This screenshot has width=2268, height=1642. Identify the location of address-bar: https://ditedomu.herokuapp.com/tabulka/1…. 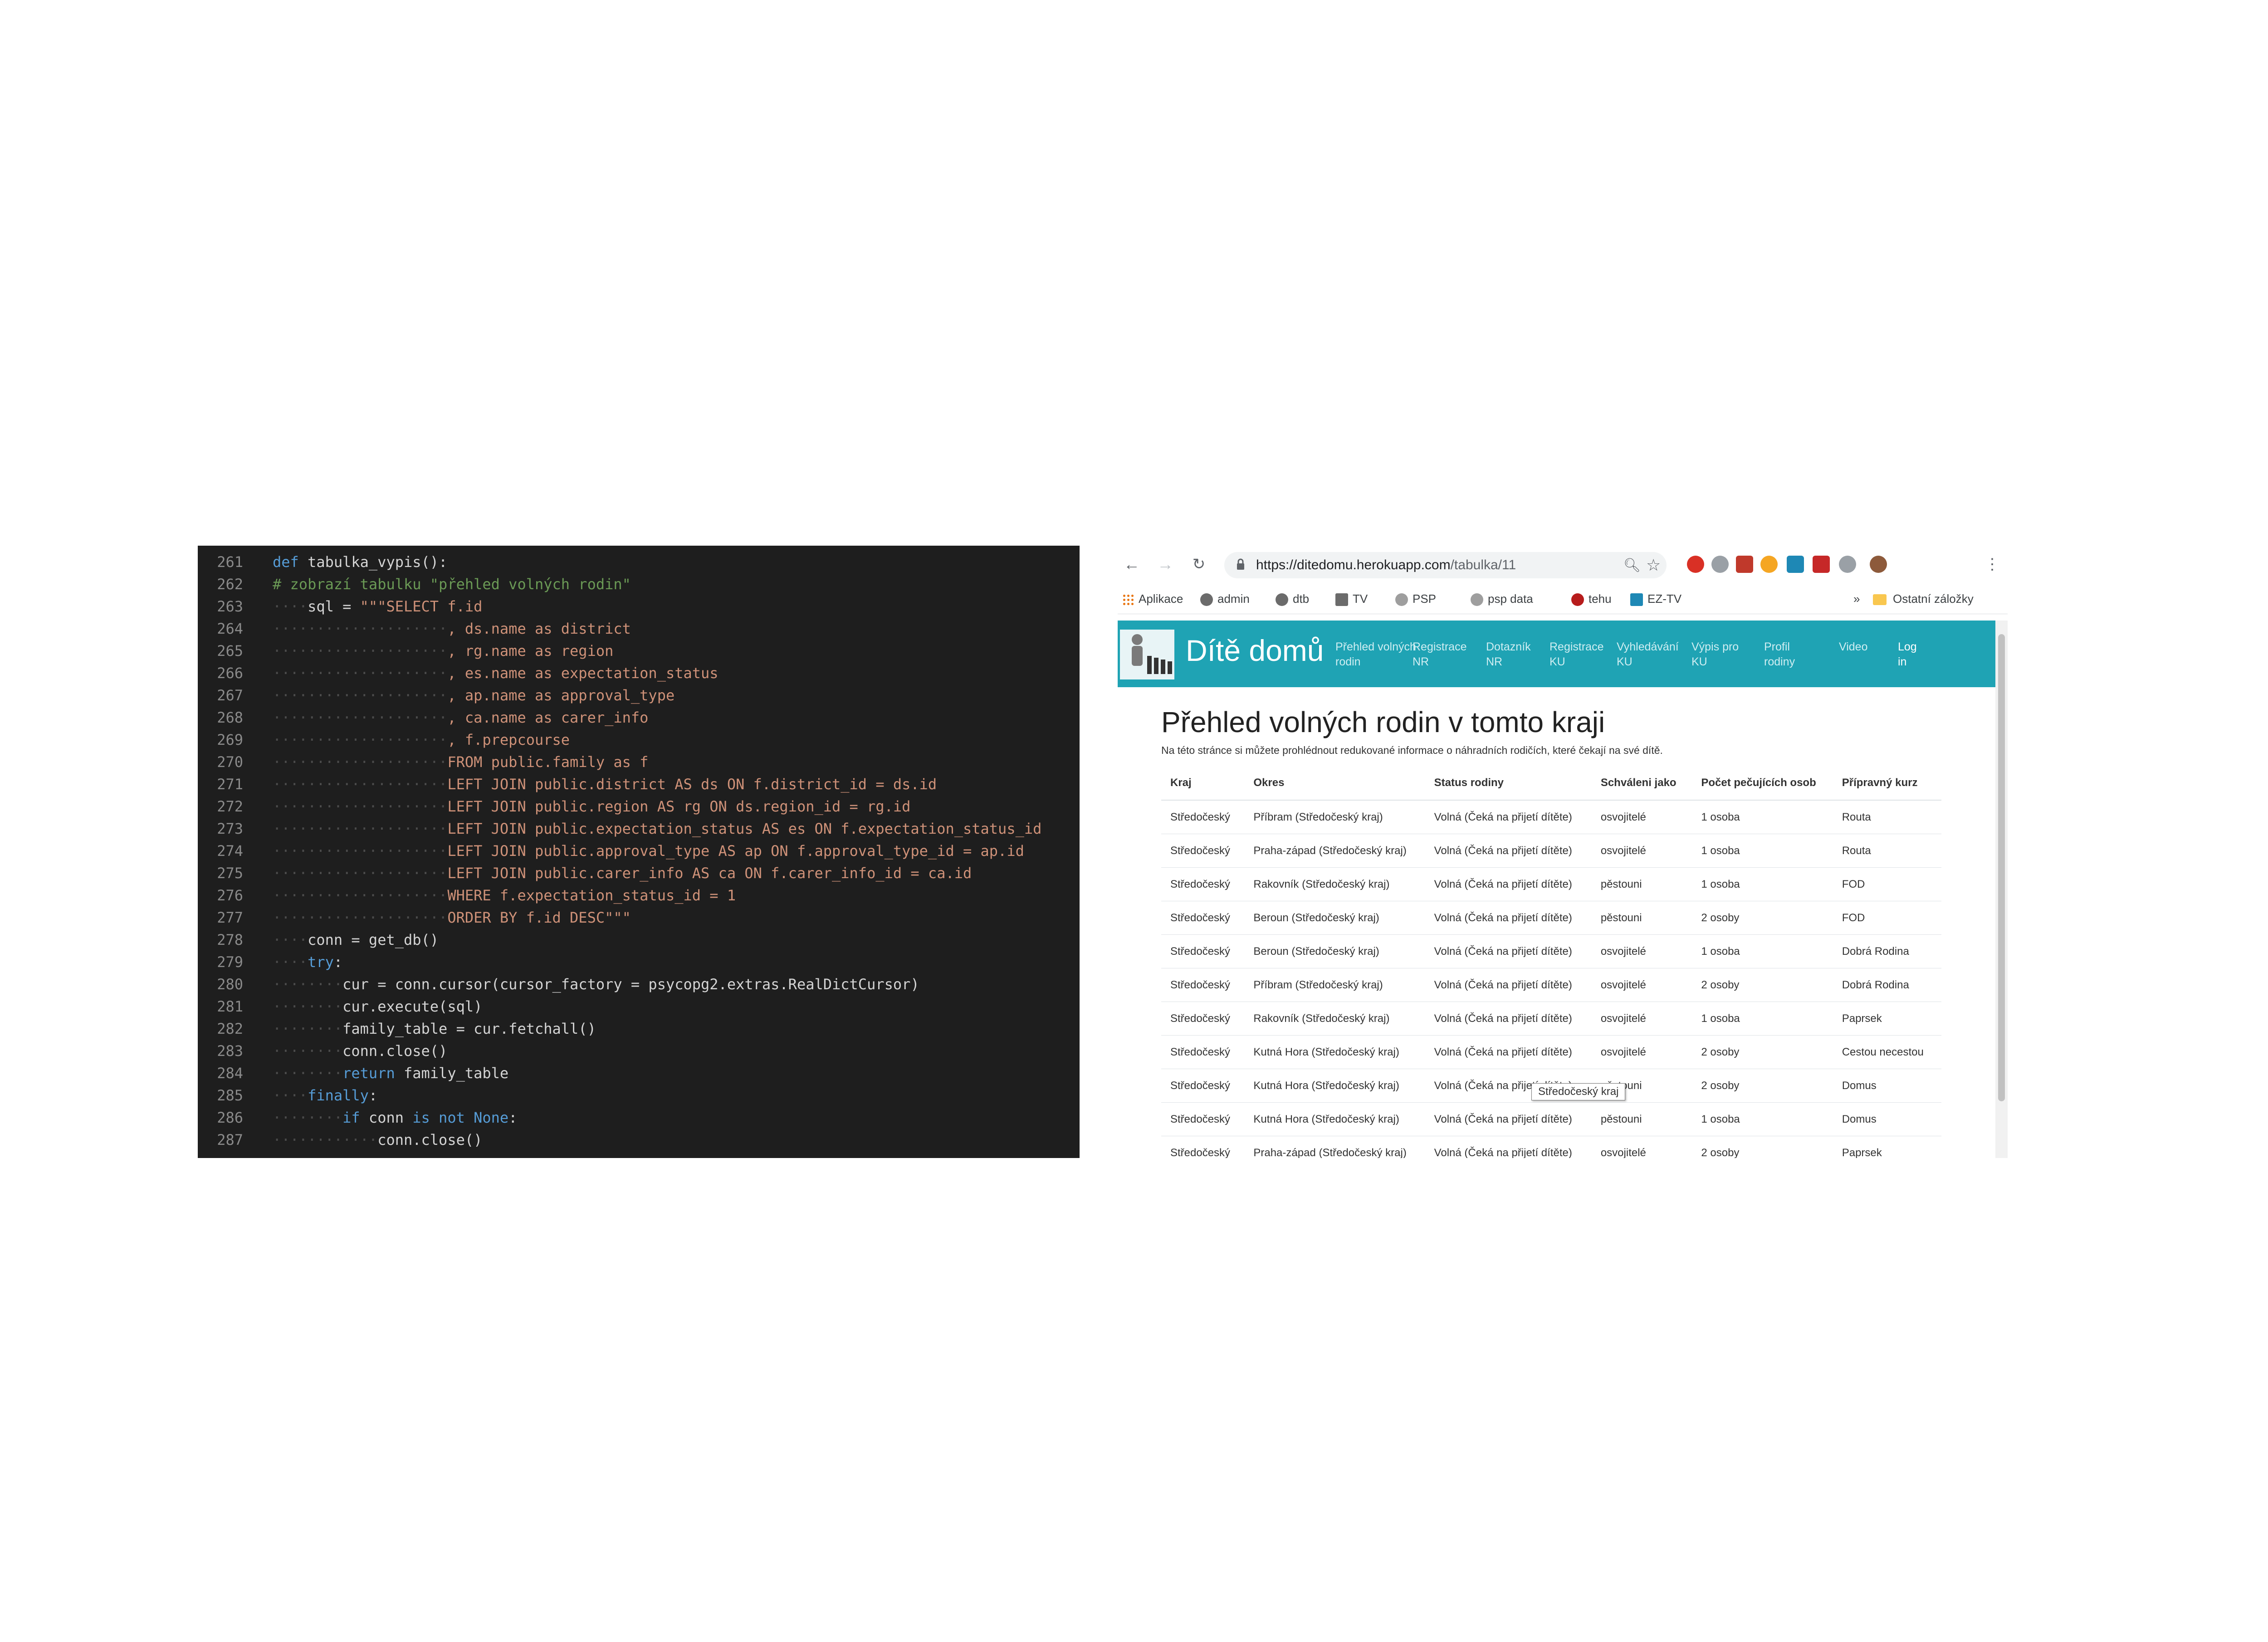
(1446, 565).